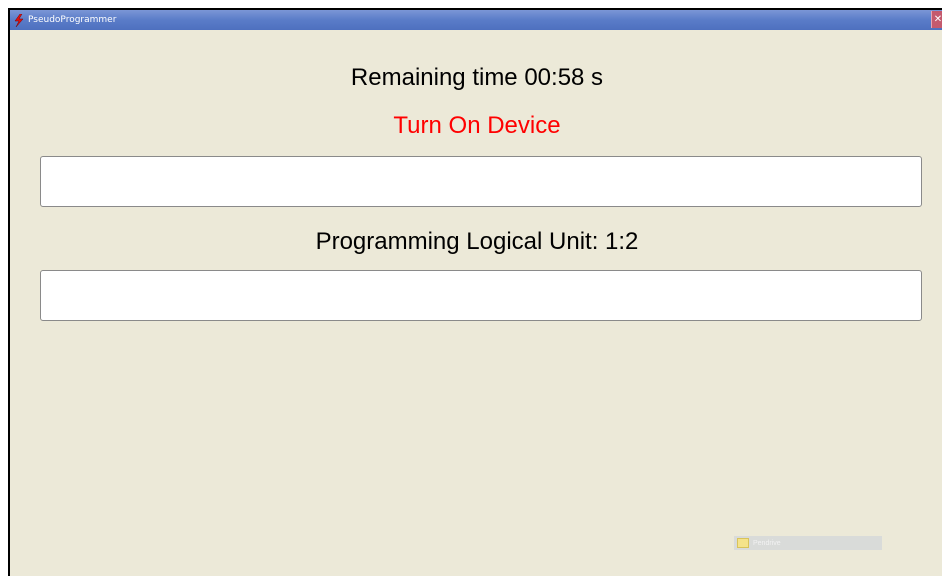 The height and width of the screenshot is (576, 942). Describe the element at coordinates (743, 543) in the screenshot. I see `folder-icon` at that location.